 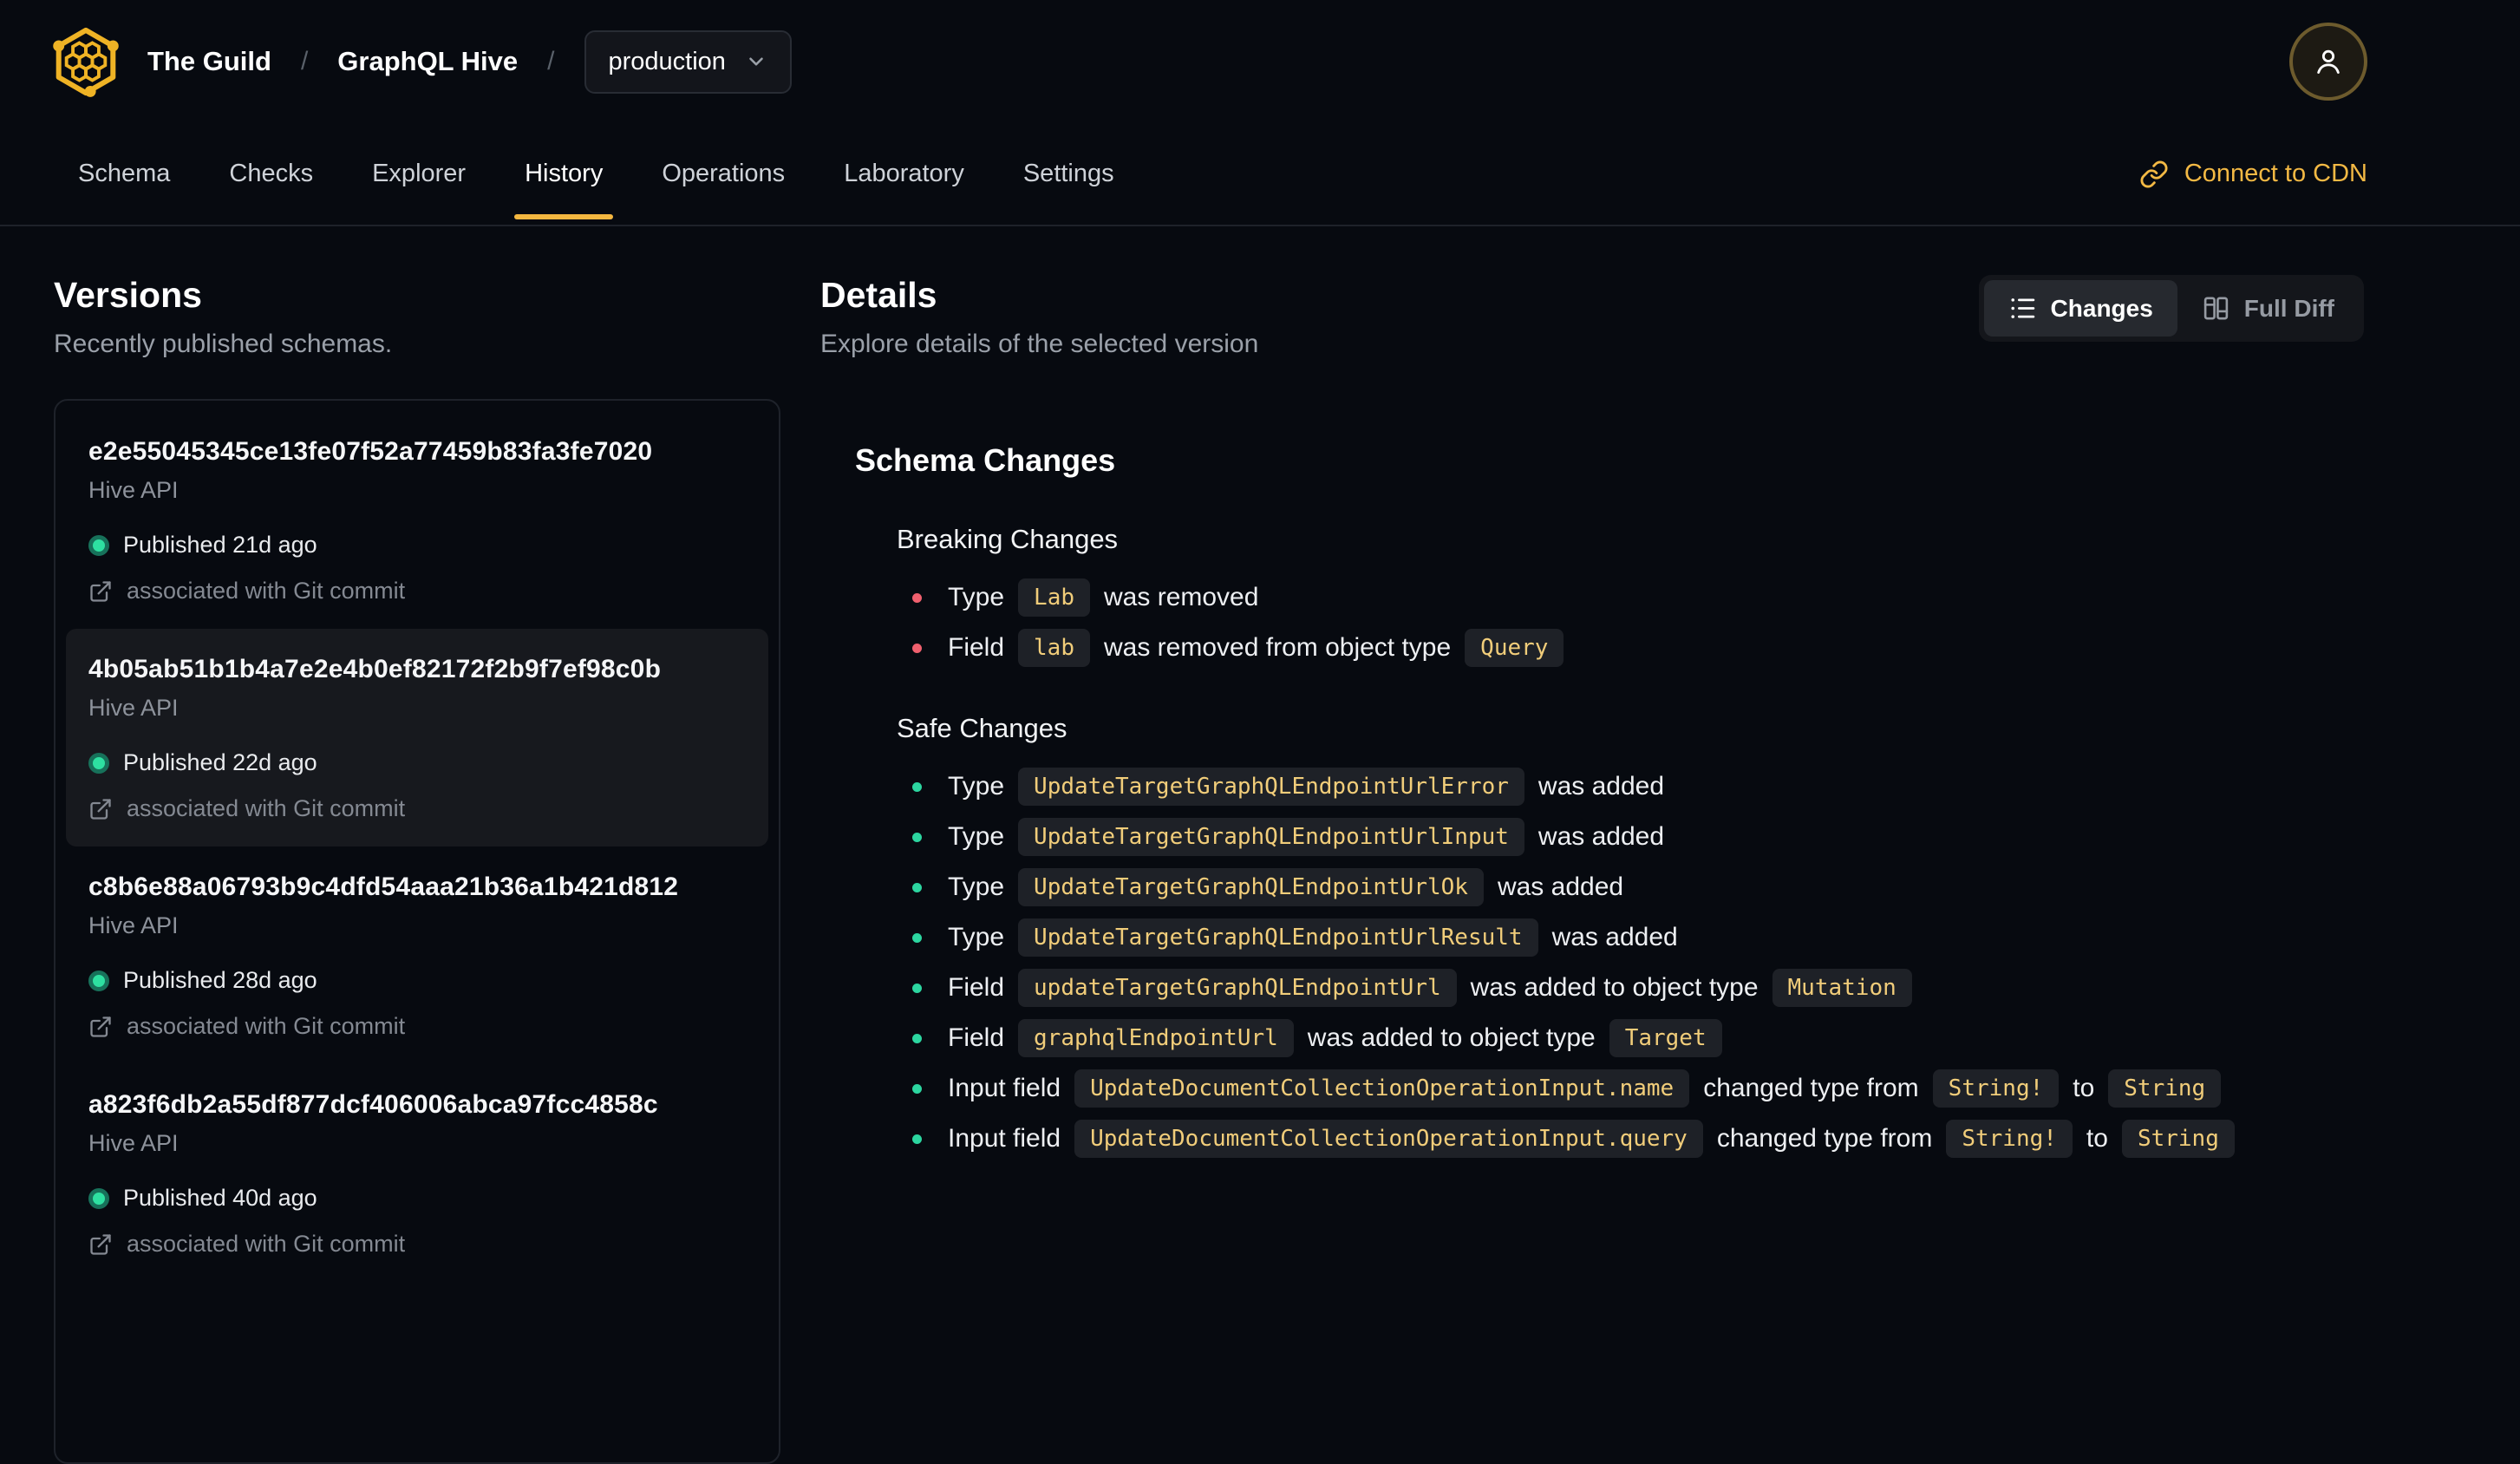 What do you see at coordinates (220, 1198) in the screenshot?
I see `version-published: Published 40d ago` at bounding box center [220, 1198].